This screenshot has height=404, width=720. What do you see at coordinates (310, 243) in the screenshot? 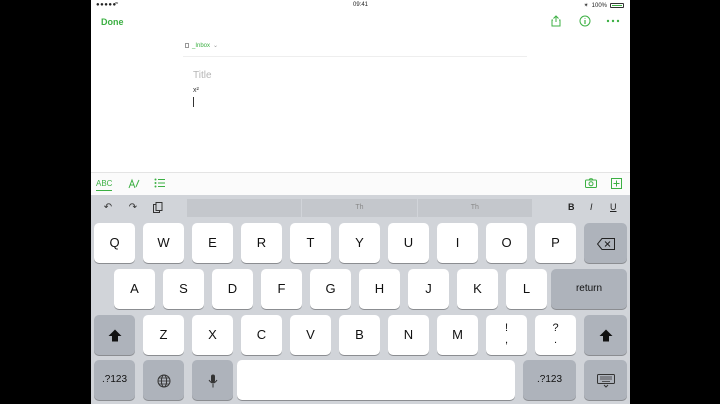
I see `key-t: T` at bounding box center [310, 243].